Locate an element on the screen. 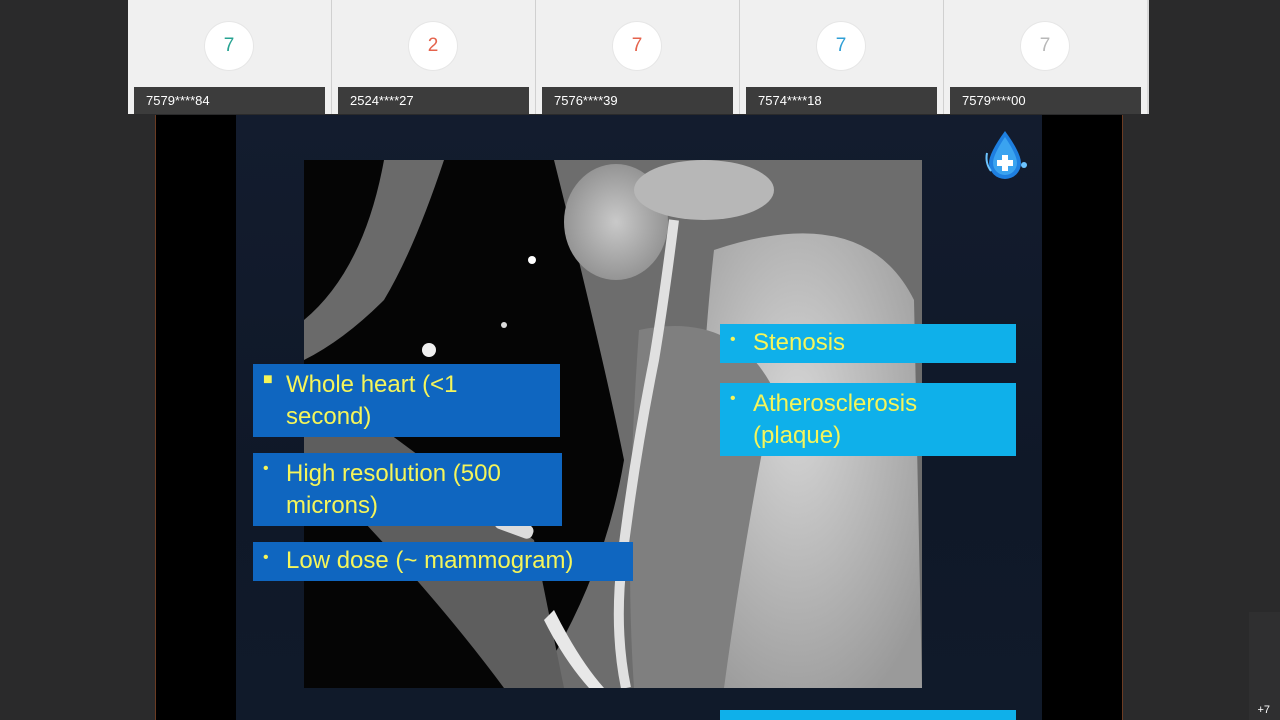  participant-name: 7579****84 is located at coordinates (229, 100).